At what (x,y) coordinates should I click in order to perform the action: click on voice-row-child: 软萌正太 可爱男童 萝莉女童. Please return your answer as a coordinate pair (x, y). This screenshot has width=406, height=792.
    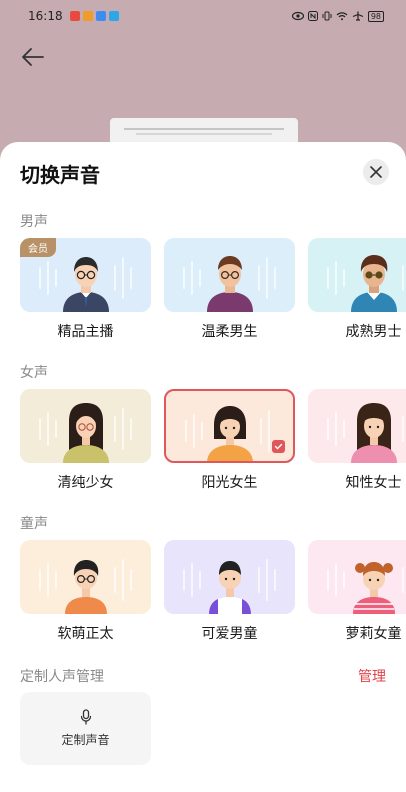
    Looking at the image, I should click on (213, 595).